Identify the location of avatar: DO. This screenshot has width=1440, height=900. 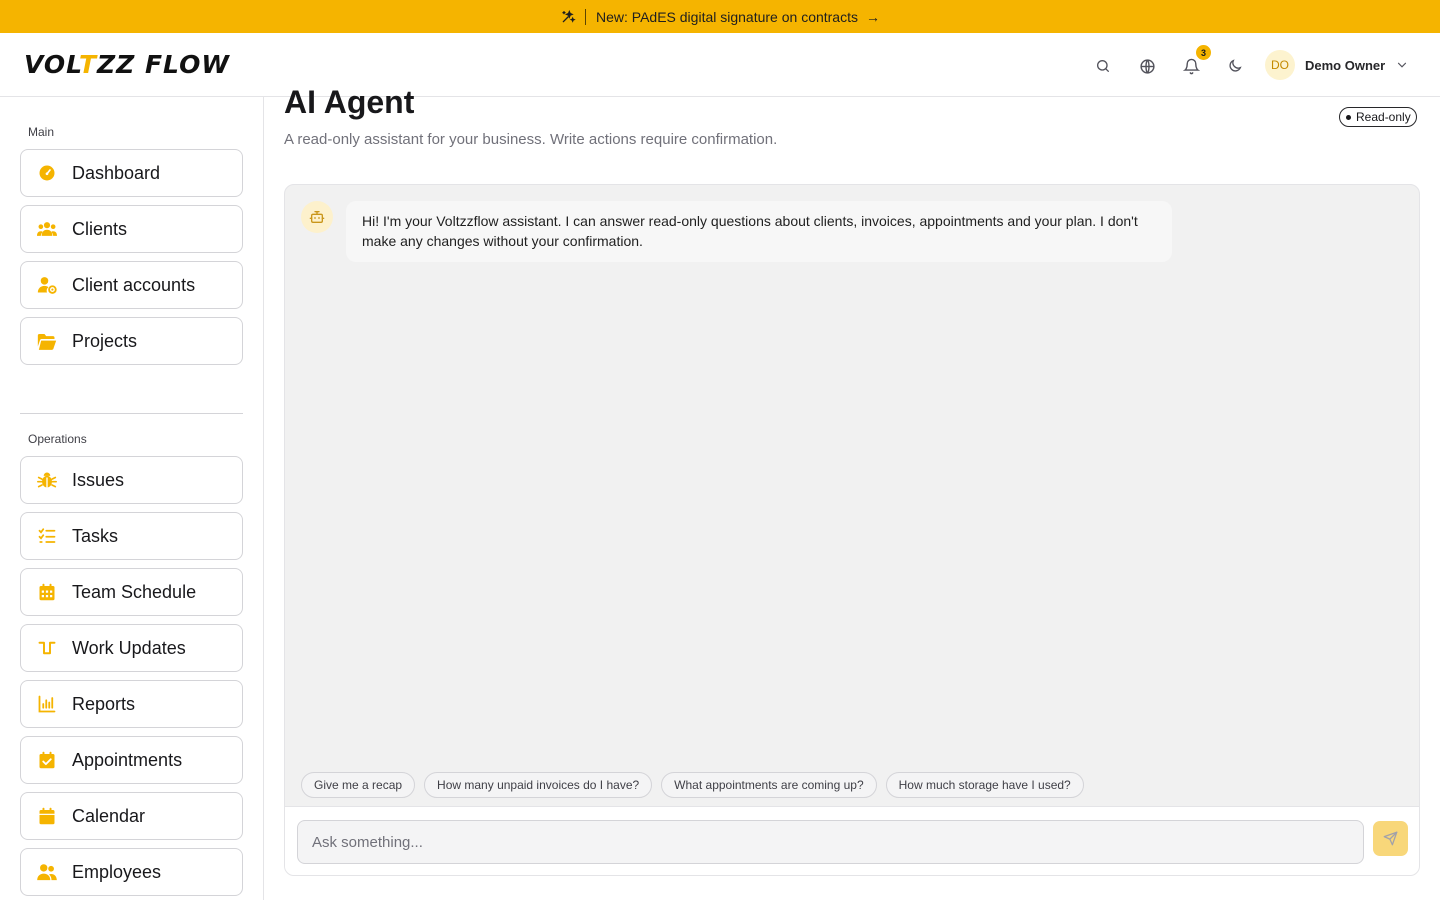
(1280, 65).